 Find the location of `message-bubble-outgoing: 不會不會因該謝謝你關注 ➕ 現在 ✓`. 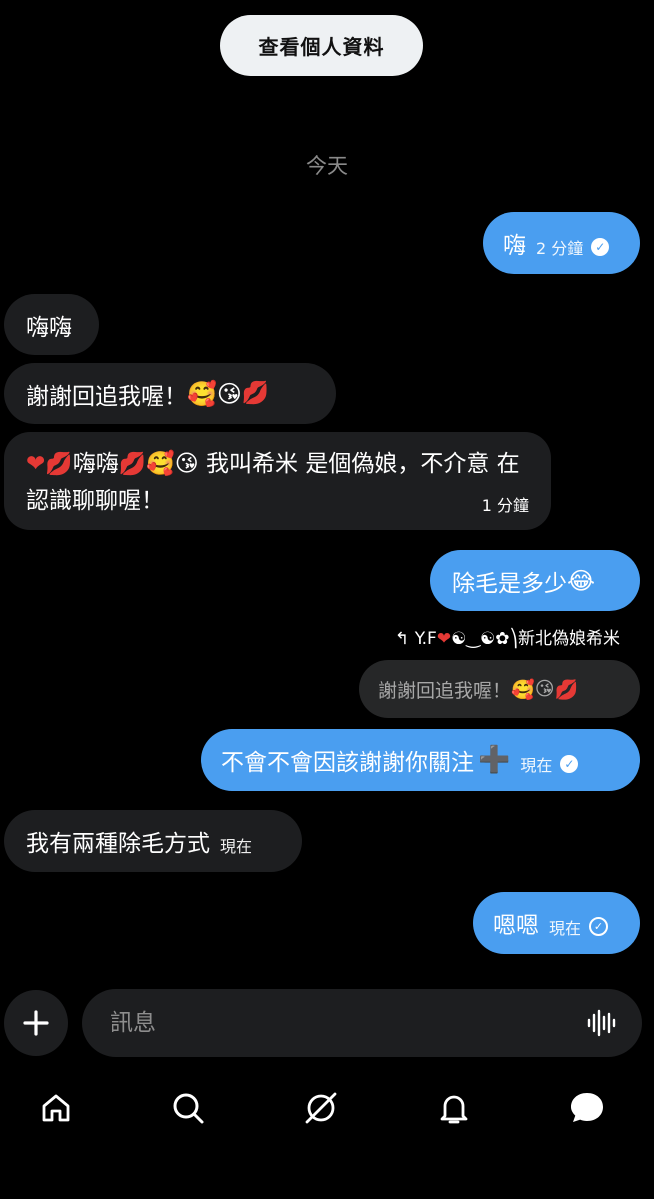

message-bubble-outgoing: 不會不會因該謝謝你關注 ➕ 現在 ✓ is located at coordinates (420, 760).